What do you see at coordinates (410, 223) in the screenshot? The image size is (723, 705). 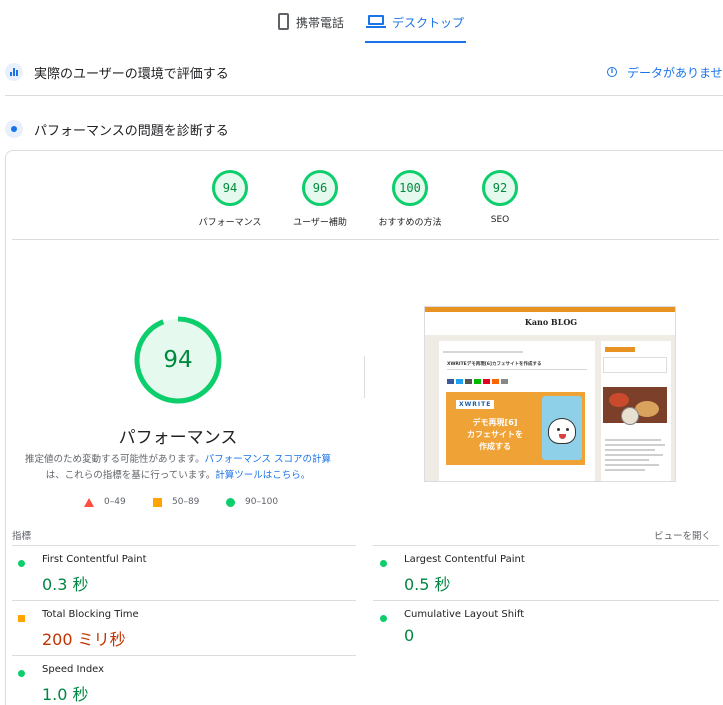 I see `gauge-best-practices-label: おすすめの方法` at bounding box center [410, 223].